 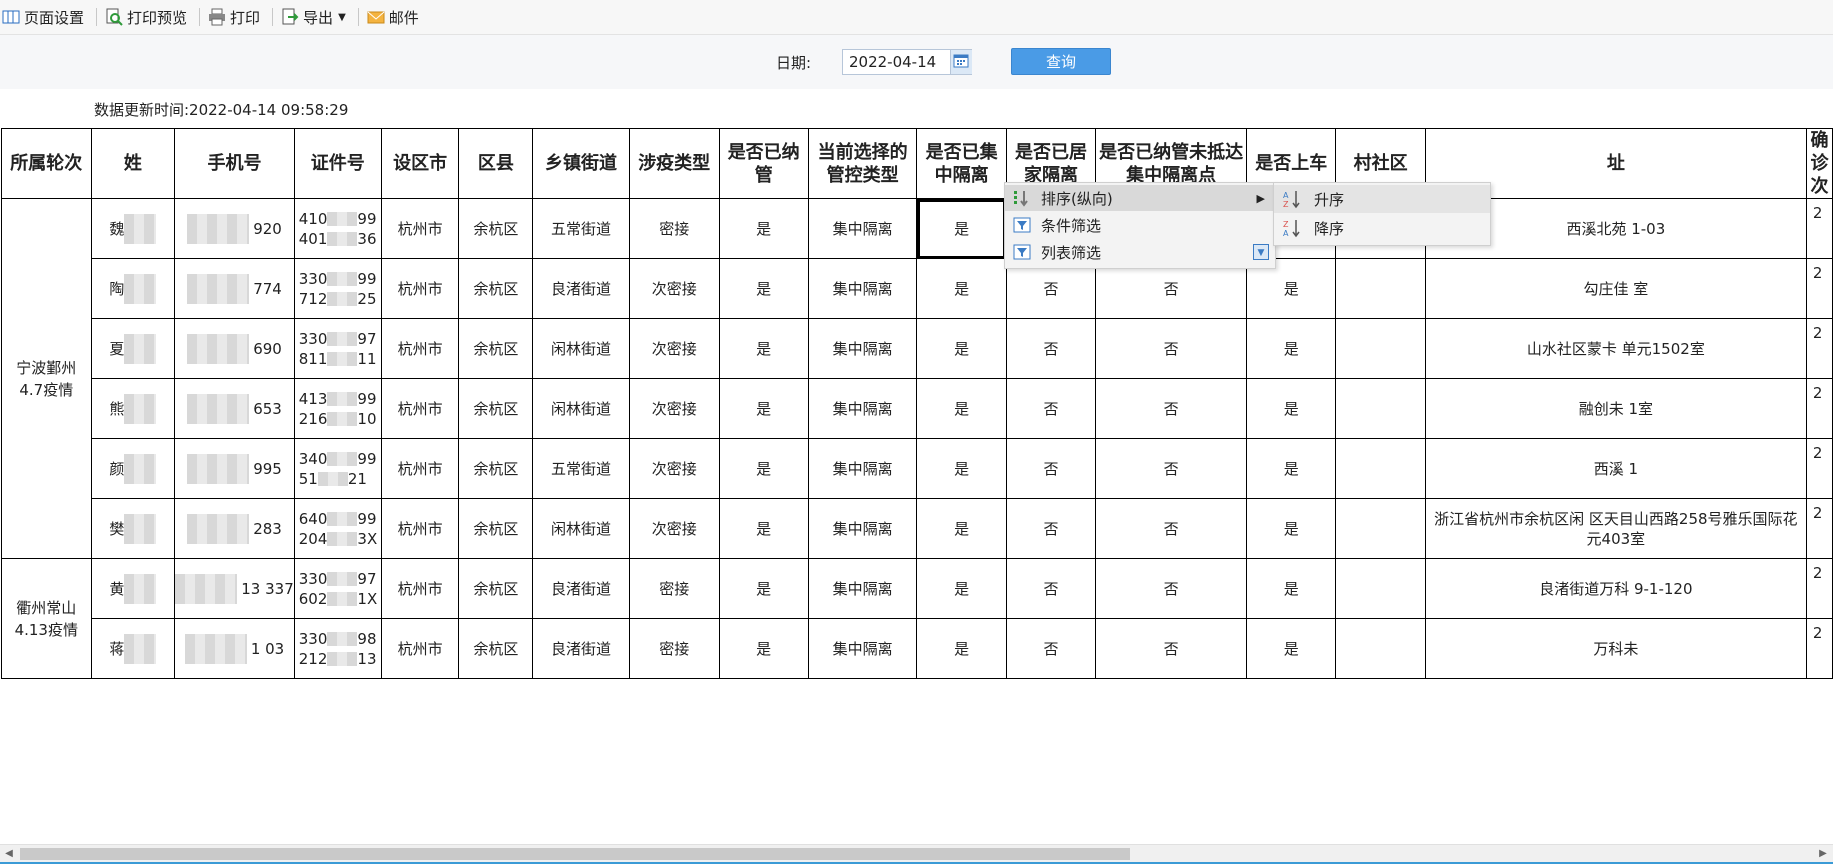 I want to click on cell-name: 夏, so click(x=133, y=348).